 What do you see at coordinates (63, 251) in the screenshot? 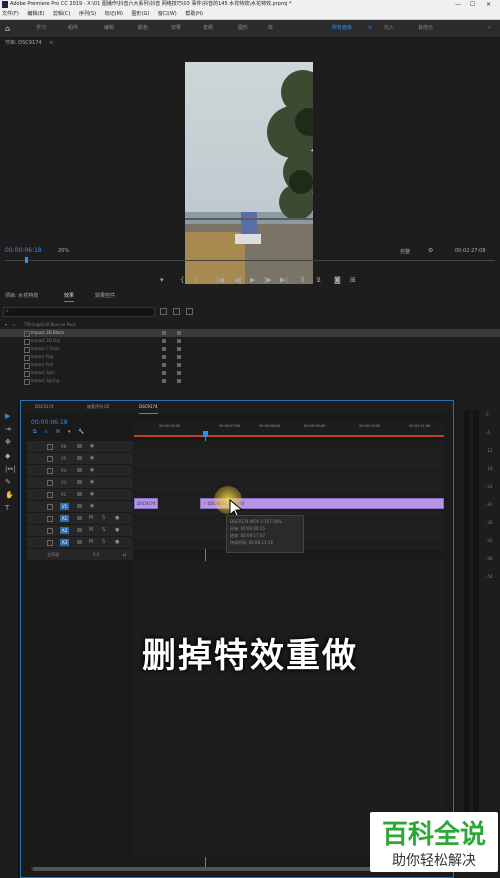
I see `zoom-select: 20%` at bounding box center [63, 251].